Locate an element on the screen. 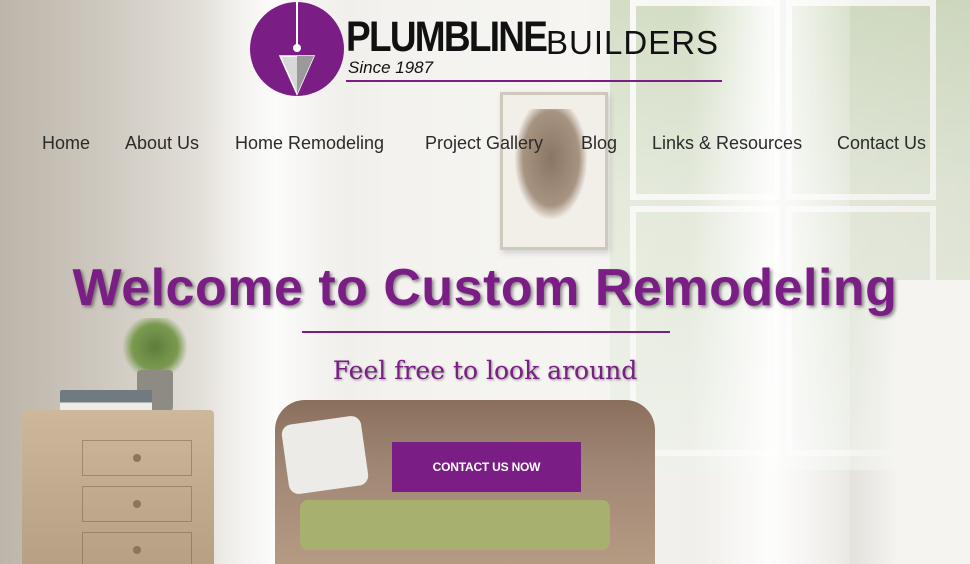 The width and height of the screenshot is (970, 564). logo-underline is located at coordinates (534, 81).